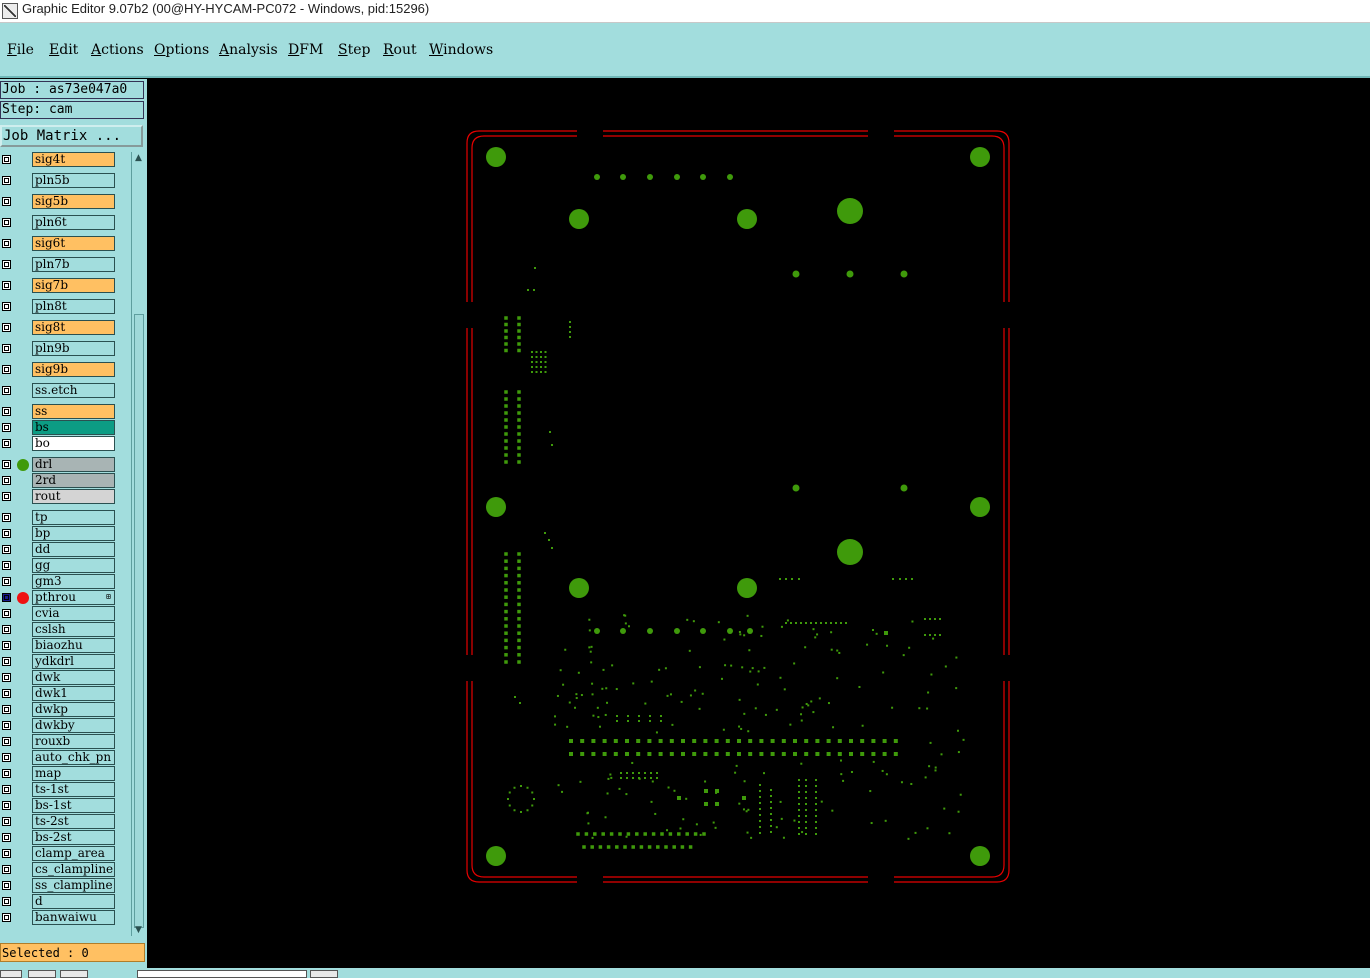 This screenshot has height=978, width=1370. Describe the element at coordinates (138, 158) in the screenshot. I see `scroll-up-arrow-icon: ▲` at that location.